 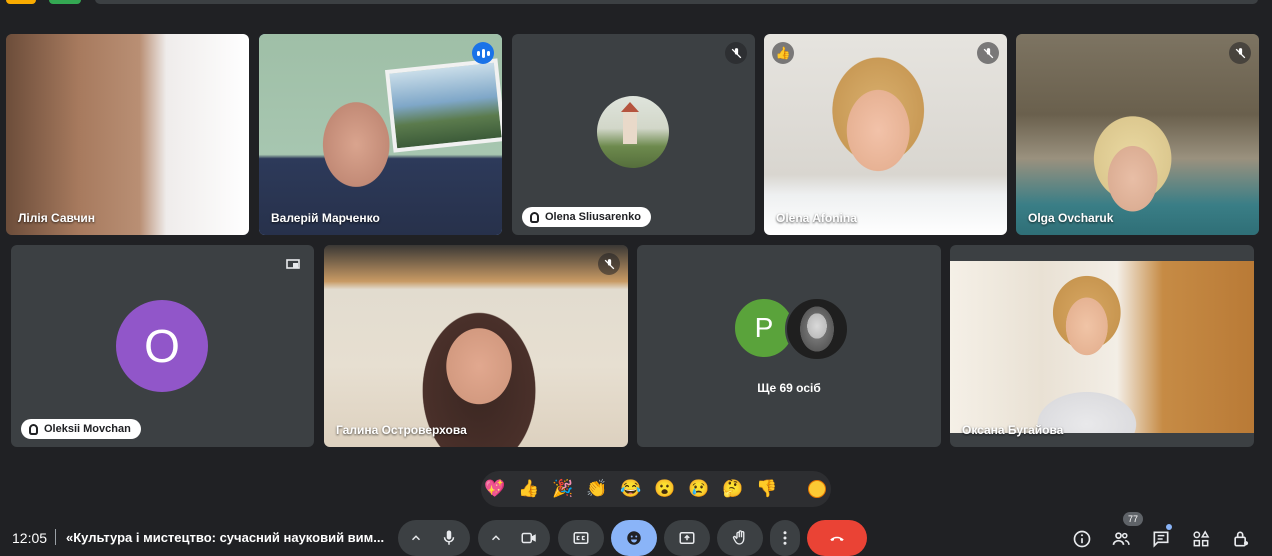 I want to click on participant-tile: Оксана Бугайова, so click(x=1102, y=346).